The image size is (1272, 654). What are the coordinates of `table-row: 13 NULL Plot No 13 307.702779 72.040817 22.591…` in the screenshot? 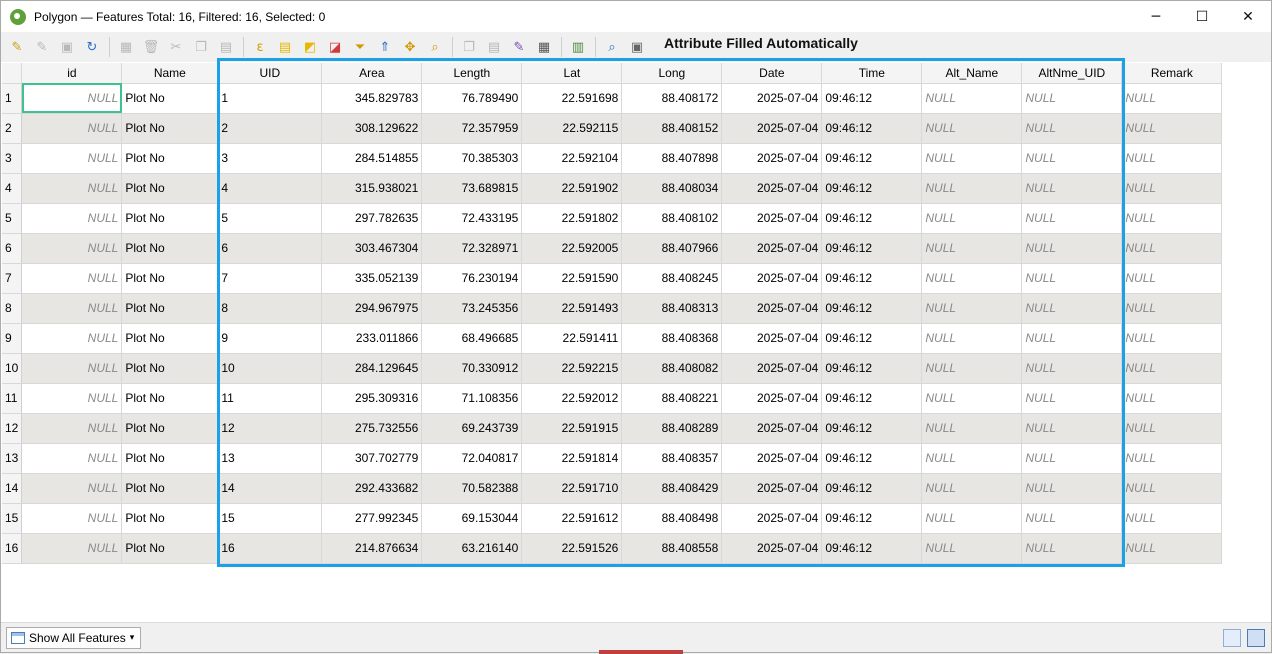 It's located at (612, 458).